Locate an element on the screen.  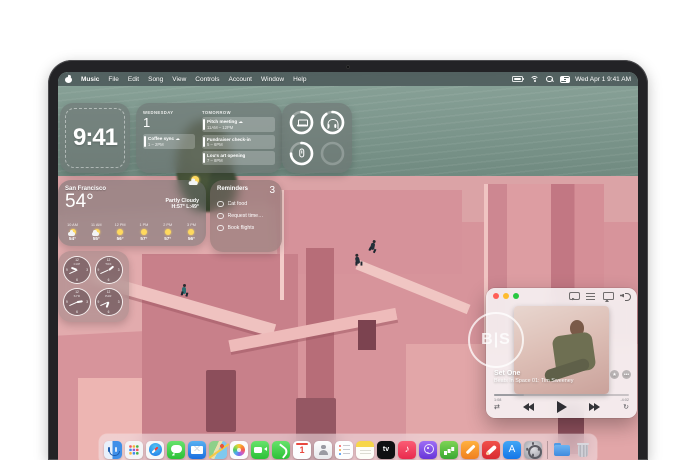
zoom-button is located at coordinates (516, 296).